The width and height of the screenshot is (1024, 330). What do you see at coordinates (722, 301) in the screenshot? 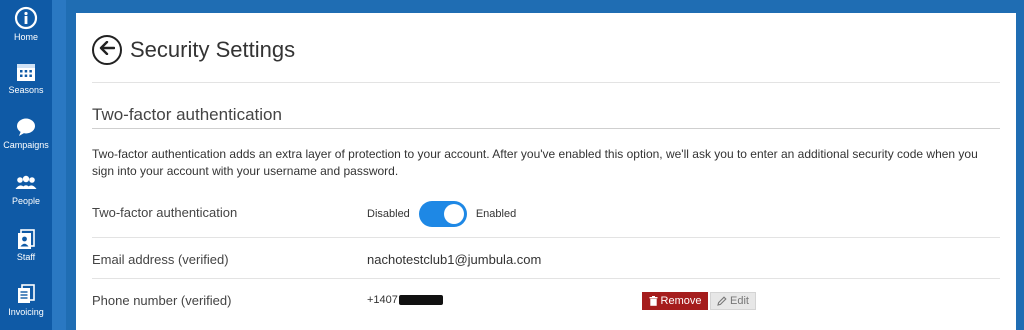
I see `pencil-icon` at bounding box center [722, 301].